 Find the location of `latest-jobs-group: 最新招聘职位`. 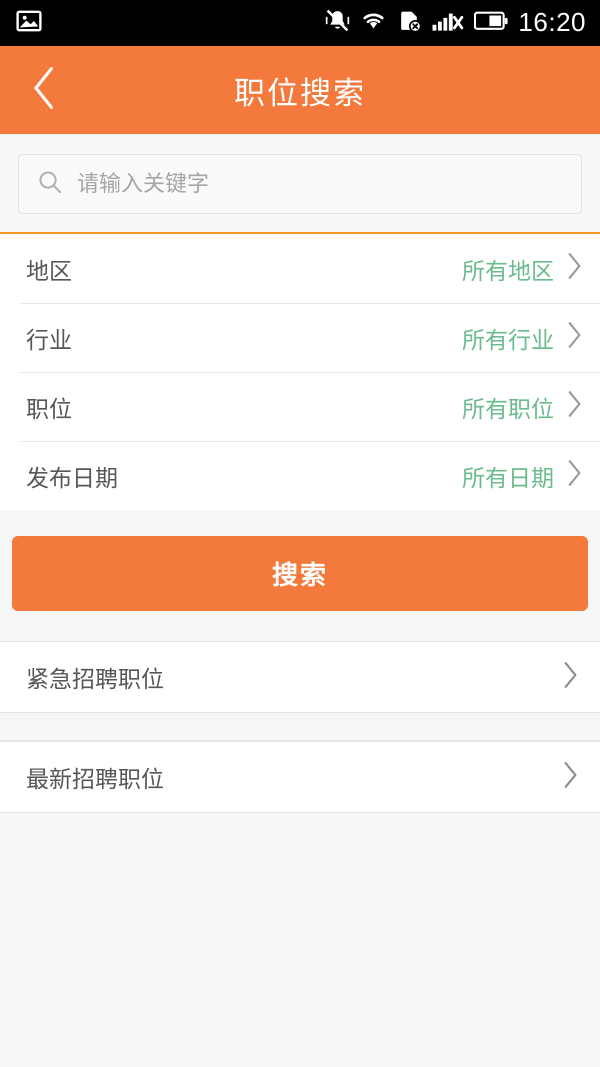

latest-jobs-group: 最新招聘职位 is located at coordinates (300, 777).